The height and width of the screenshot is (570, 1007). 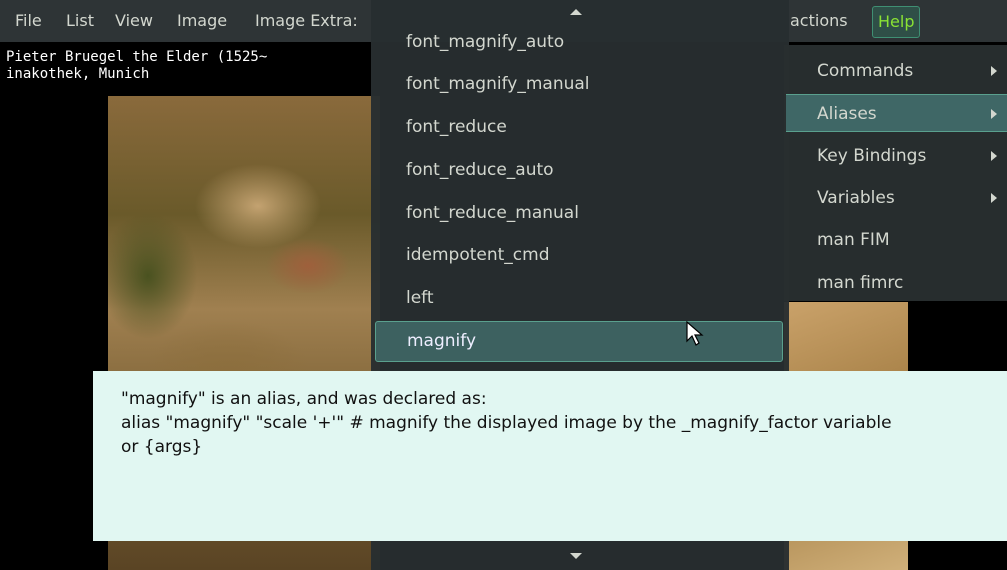 What do you see at coordinates (576, 556) in the screenshot?
I see `scroll-down-arrow-icon` at bounding box center [576, 556].